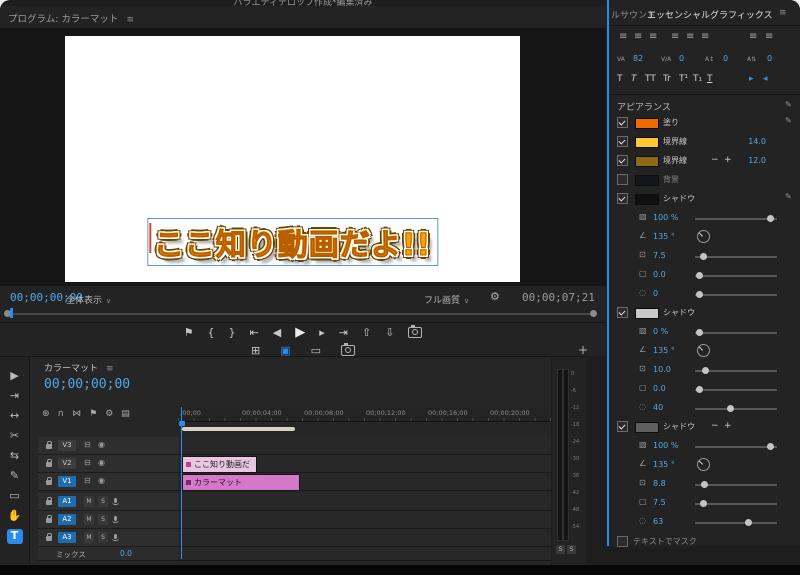  I want to click on track-target-v1: V1, so click(67, 481).